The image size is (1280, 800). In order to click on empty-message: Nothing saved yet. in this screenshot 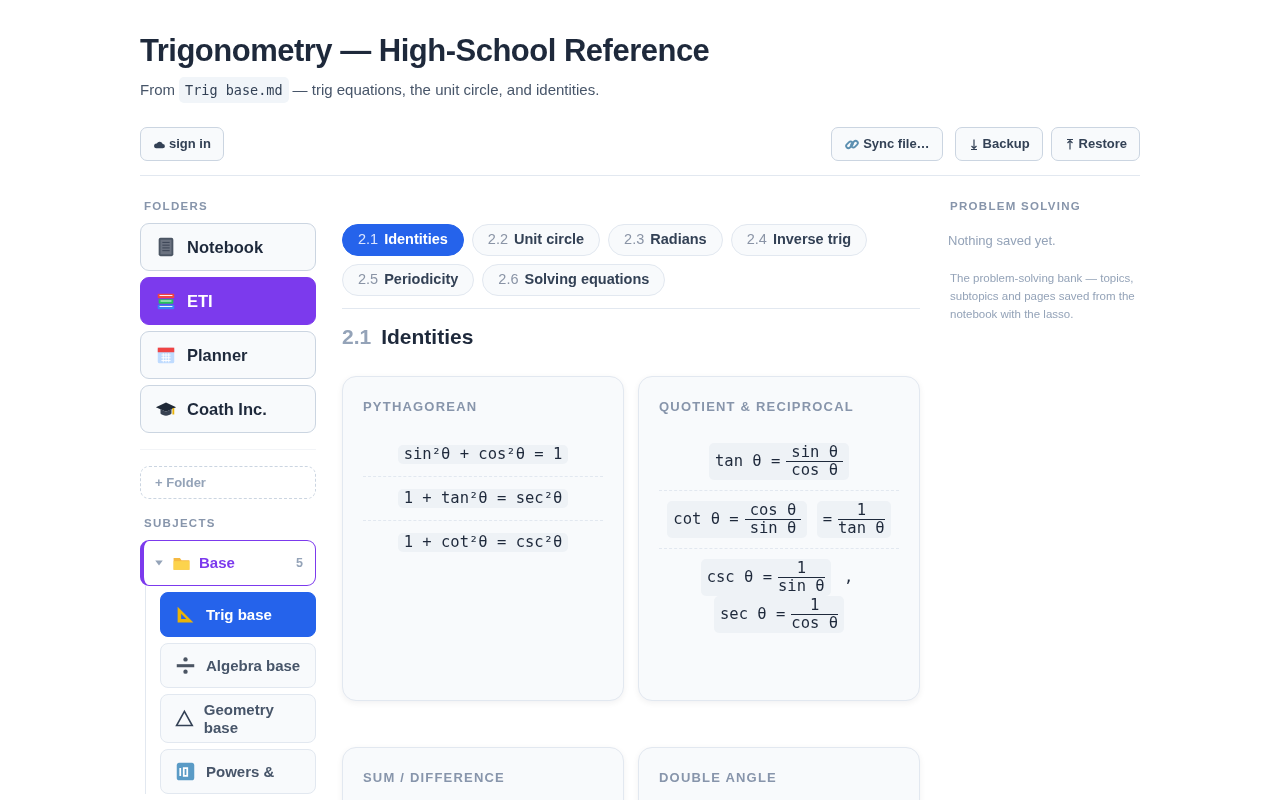, I will do `click(1002, 241)`.